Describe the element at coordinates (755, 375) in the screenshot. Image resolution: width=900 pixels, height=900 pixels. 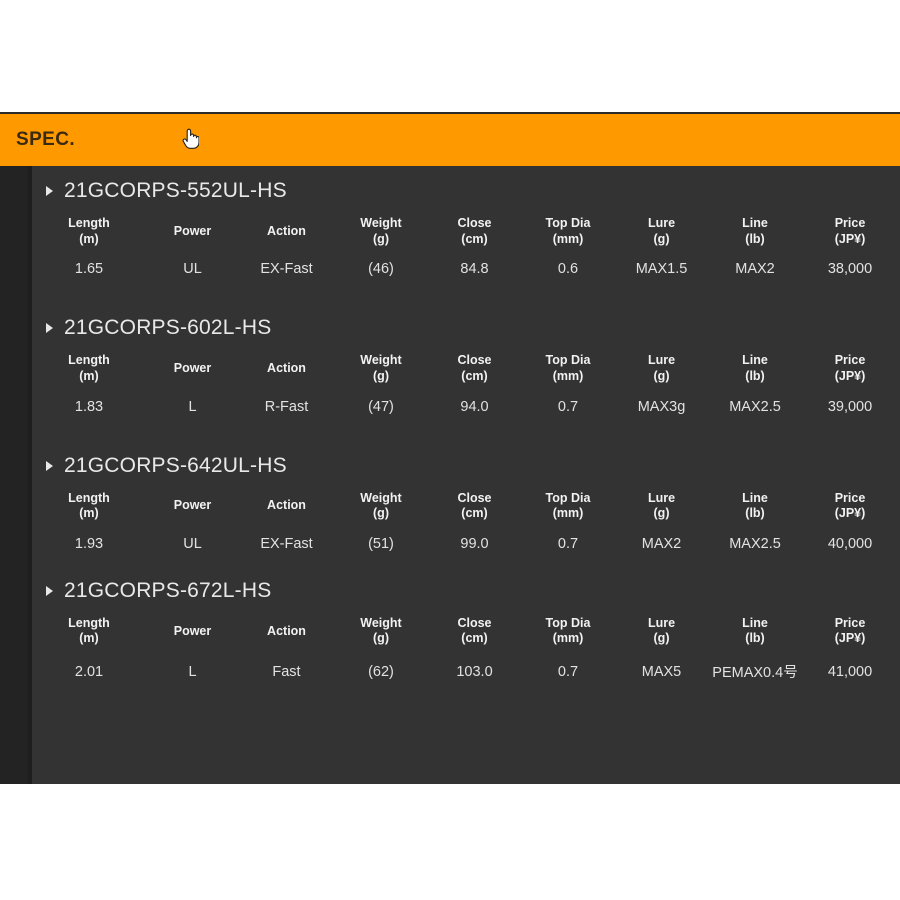
I see `column-header-unit: (lb)` at that location.